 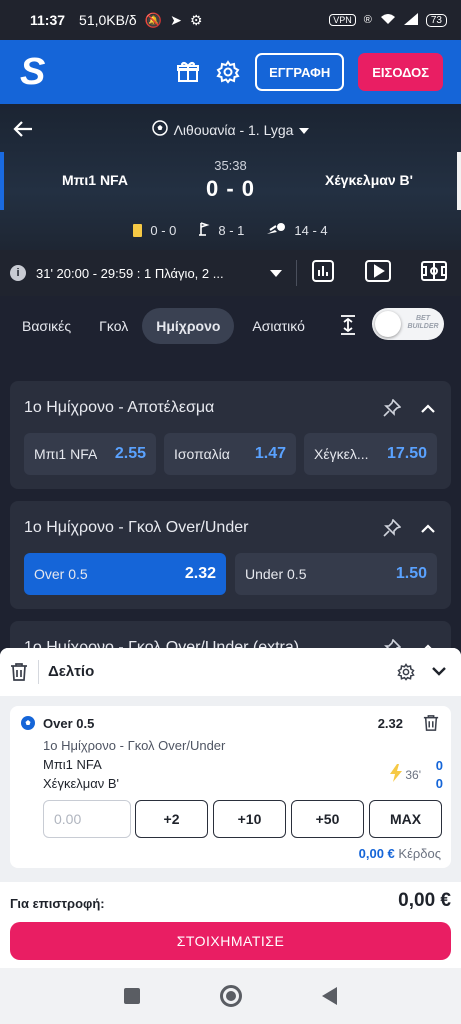 I want to click on selection-odd: 17.50, so click(x=406, y=453).